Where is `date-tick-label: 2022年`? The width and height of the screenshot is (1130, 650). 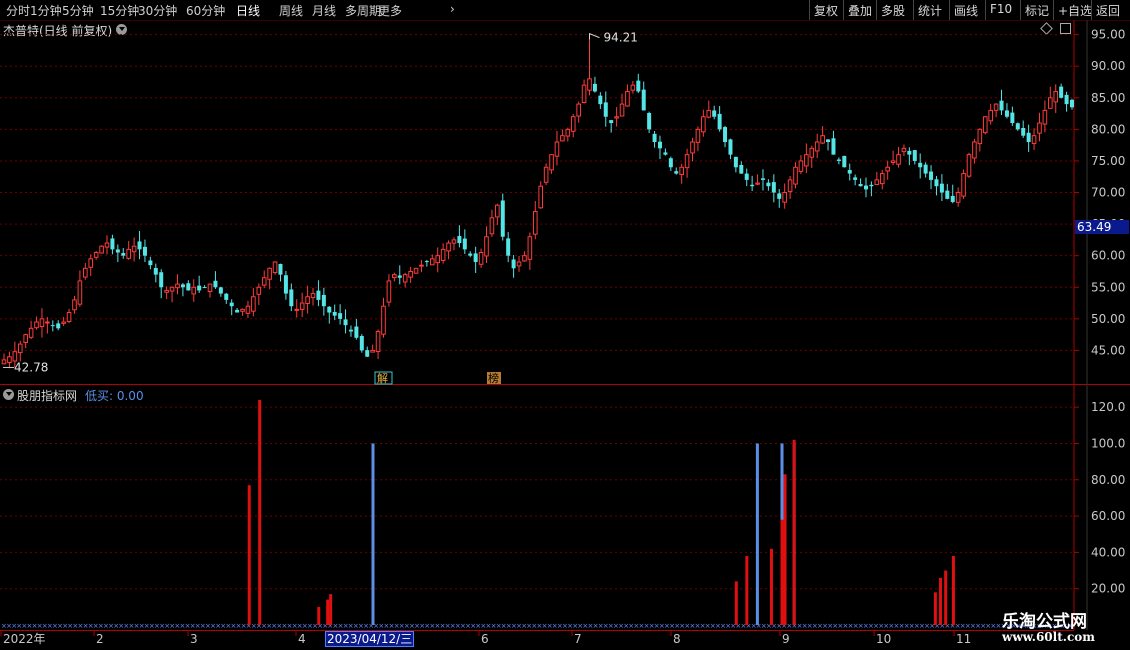 date-tick-label: 2022年 is located at coordinates (24, 639).